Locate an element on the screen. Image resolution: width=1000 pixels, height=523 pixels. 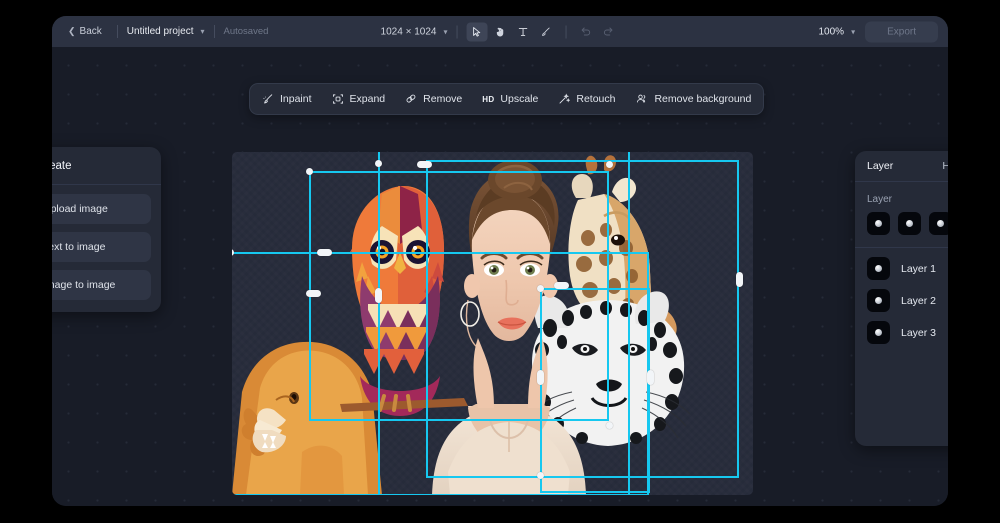
layer-list-item: Layer 1 is located at coordinates (907, 268).